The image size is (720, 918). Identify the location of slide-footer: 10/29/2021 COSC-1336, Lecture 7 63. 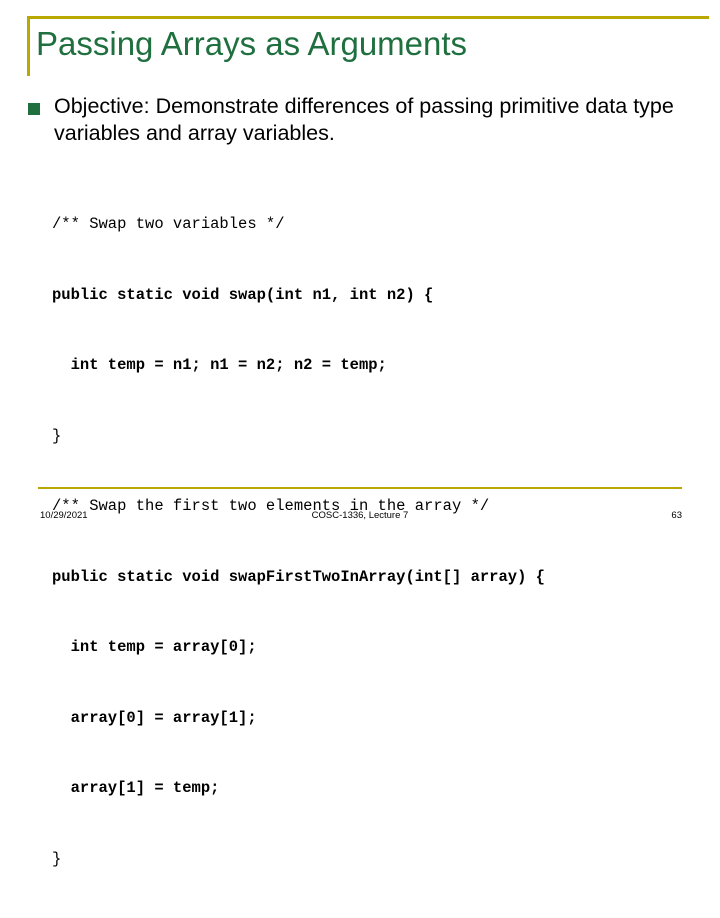
(360, 518).